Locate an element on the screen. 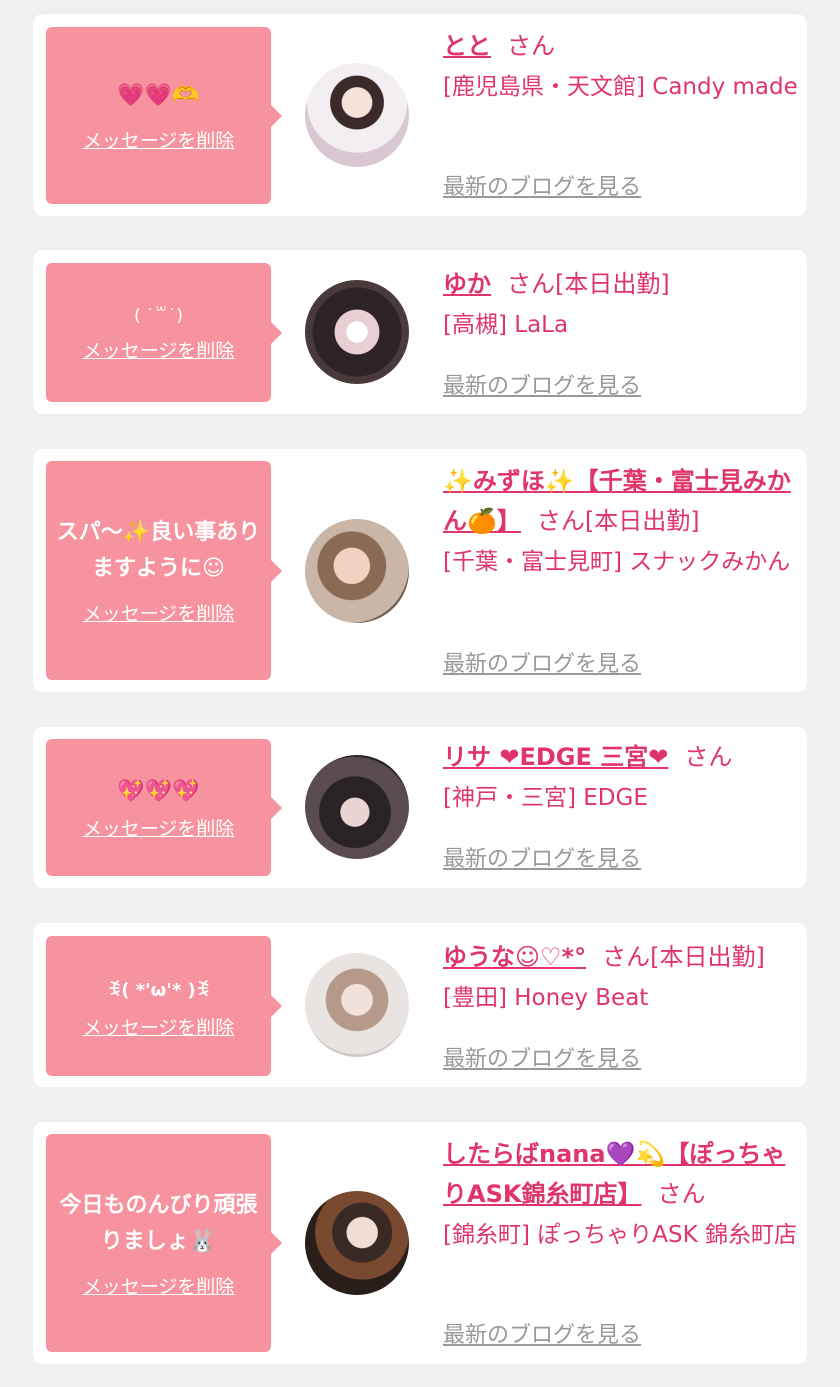 The image size is (840, 1387). message-text: ( ˙꒳˙) is located at coordinates (158, 316).